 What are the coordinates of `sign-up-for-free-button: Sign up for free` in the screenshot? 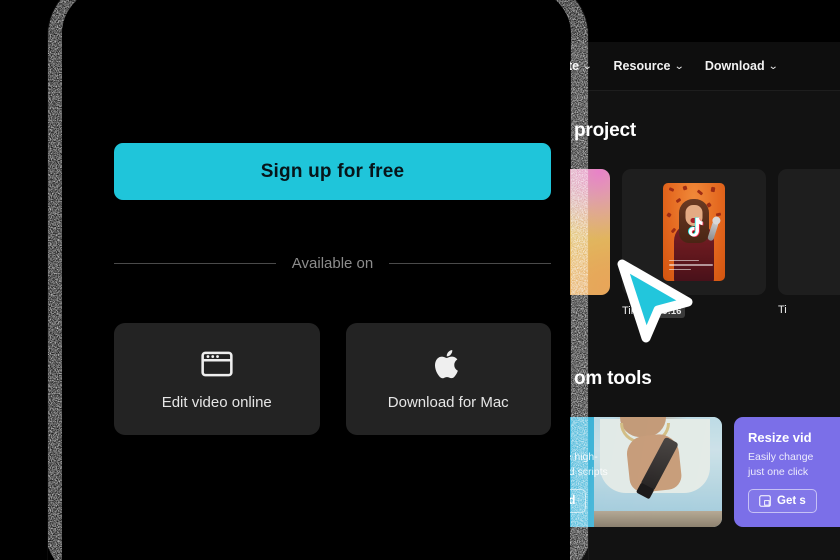 It's located at (332, 171).